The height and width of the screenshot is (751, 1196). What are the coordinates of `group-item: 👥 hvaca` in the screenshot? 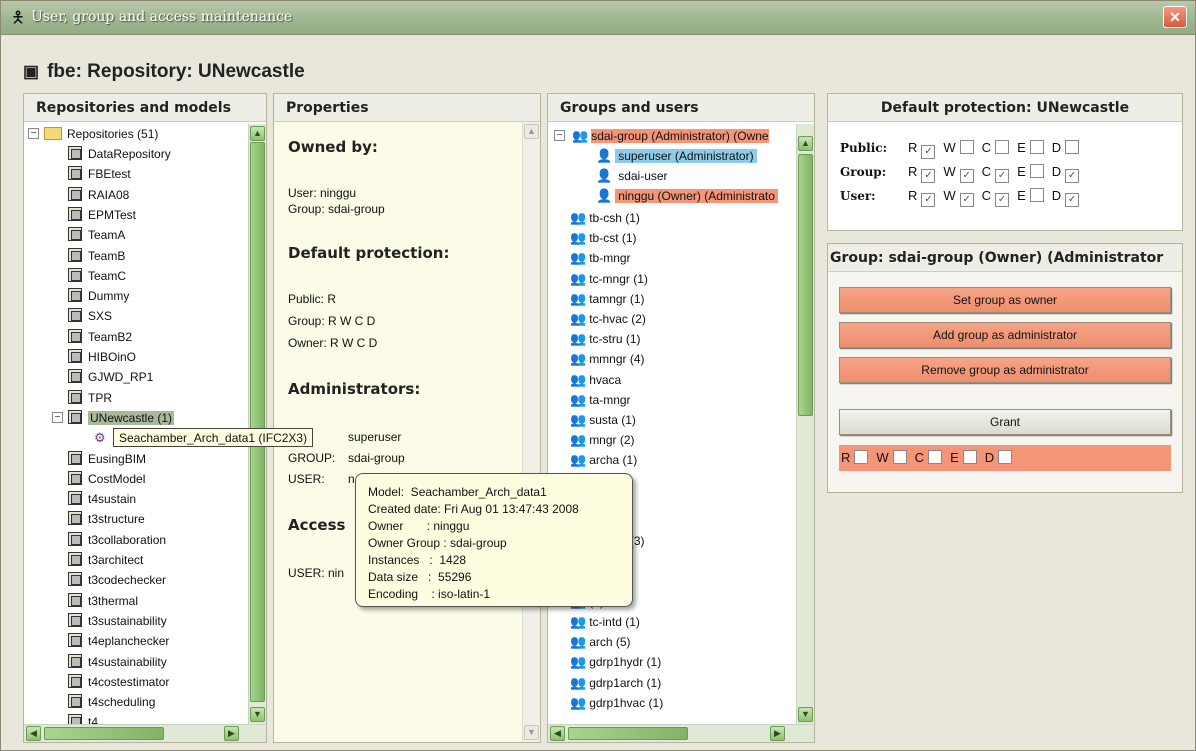 It's located at (595, 380).